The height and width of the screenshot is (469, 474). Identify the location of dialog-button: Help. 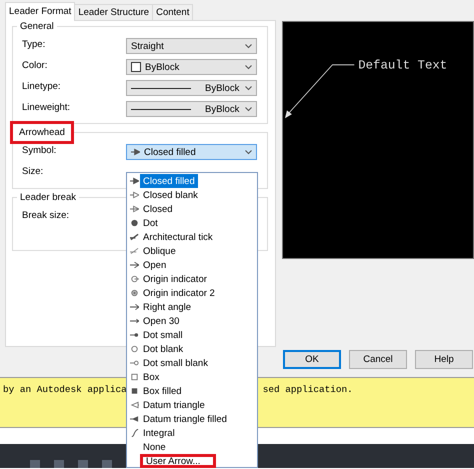
(444, 359).